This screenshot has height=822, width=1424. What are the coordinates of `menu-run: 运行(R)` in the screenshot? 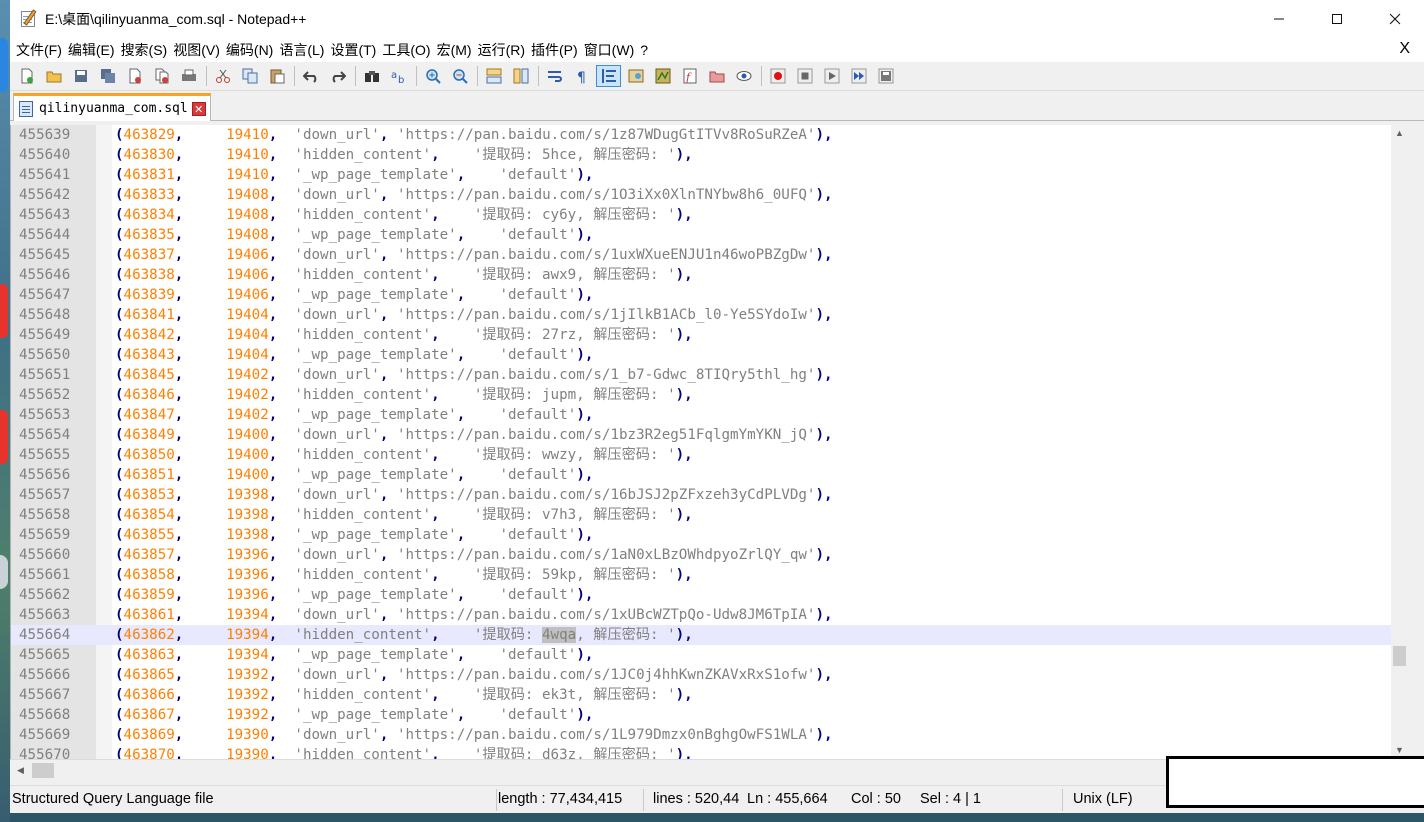 It's located at (503, 50).